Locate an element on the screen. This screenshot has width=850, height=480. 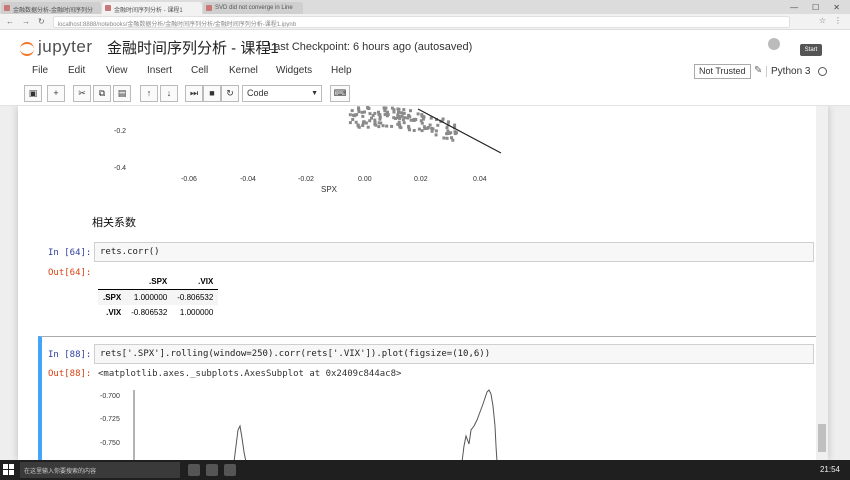
jupyter-logo: jupyter is located at coordinates (56, 47).